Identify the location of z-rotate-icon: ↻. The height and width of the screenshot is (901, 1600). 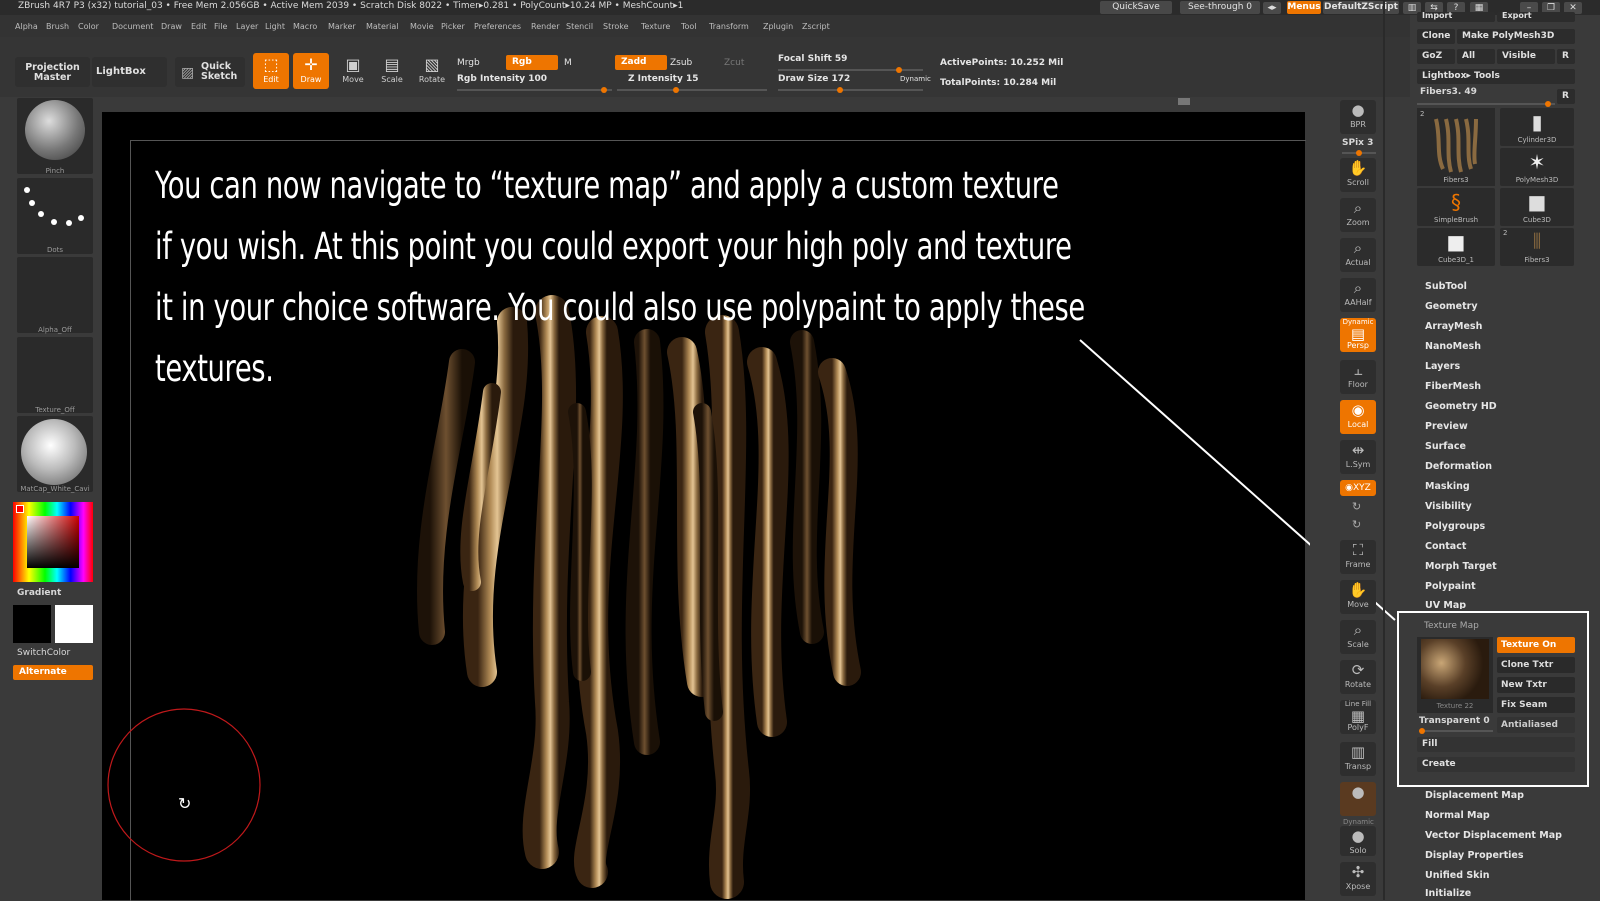
(1356, 524).